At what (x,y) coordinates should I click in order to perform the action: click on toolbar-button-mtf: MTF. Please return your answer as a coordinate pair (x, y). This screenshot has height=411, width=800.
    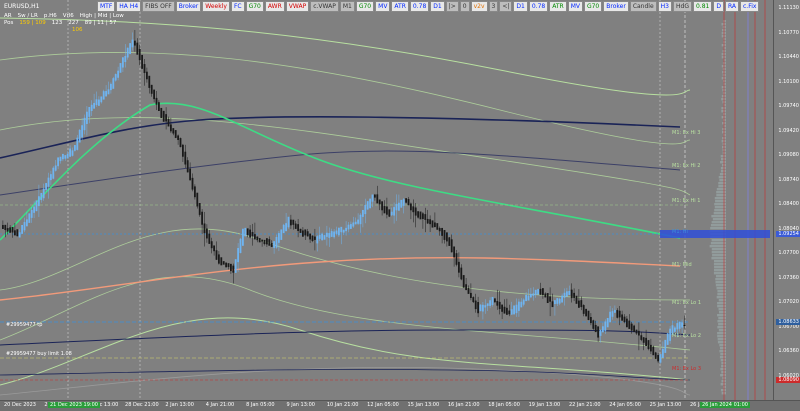
    Looking at the image, I should click on (106, 6).